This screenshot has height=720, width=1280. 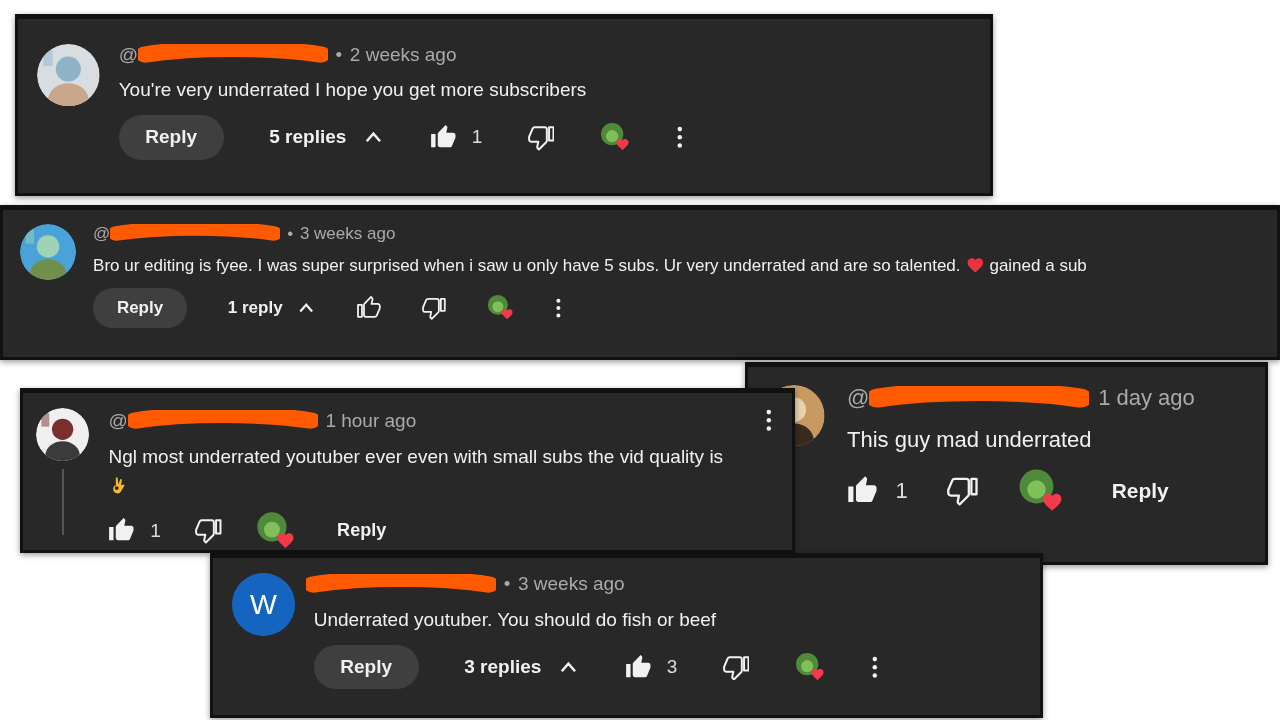 I want to click on comment-text: Bro ur editing is fyee. I was super surprised when i saw u only have 5 subs. Ur very underrated and are so talented., so click(x=527, y=265).